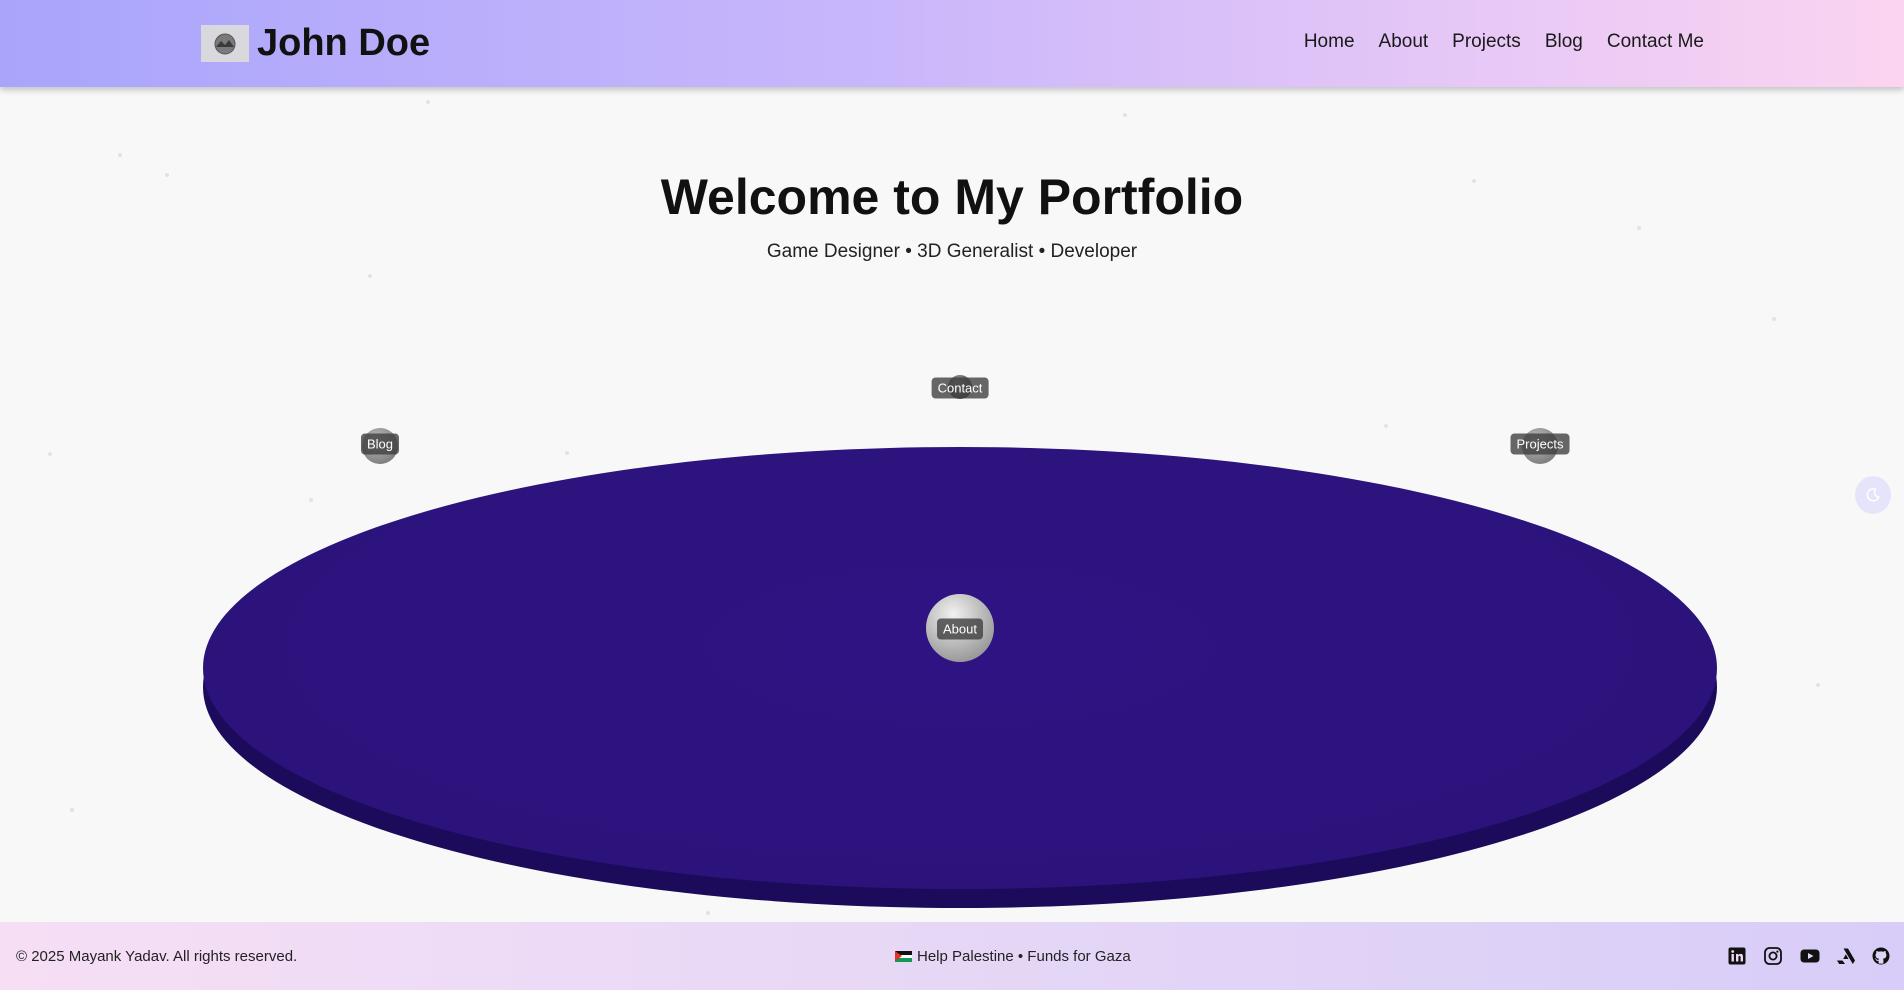 The image size is (1904, 990). I want to click on brand-name: John Doe, so click(344, 43).